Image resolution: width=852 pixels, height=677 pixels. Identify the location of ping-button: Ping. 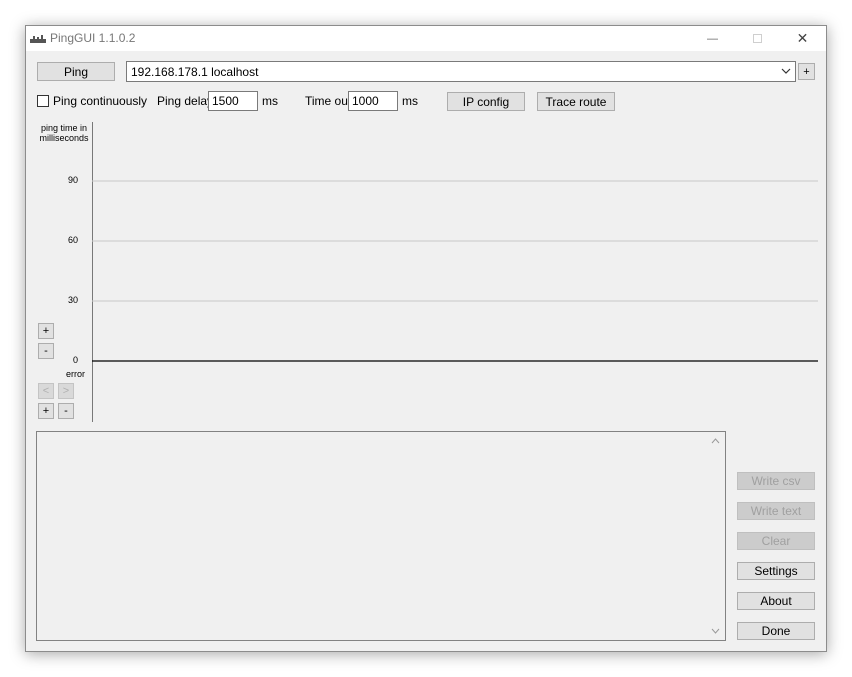
(76, 71).